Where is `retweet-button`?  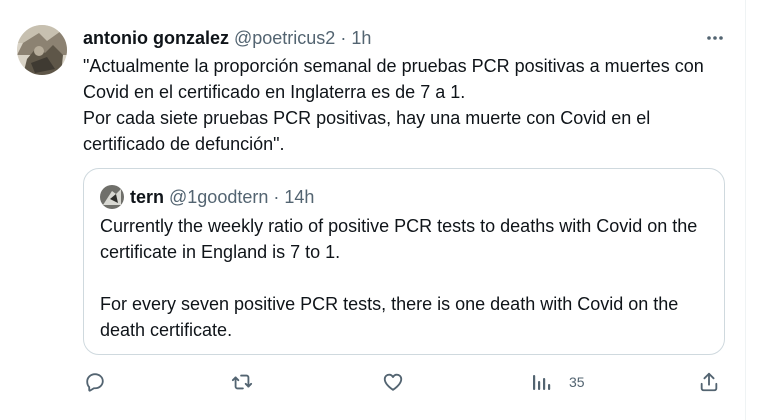 retweet-button is located at coordinates (242, 382).